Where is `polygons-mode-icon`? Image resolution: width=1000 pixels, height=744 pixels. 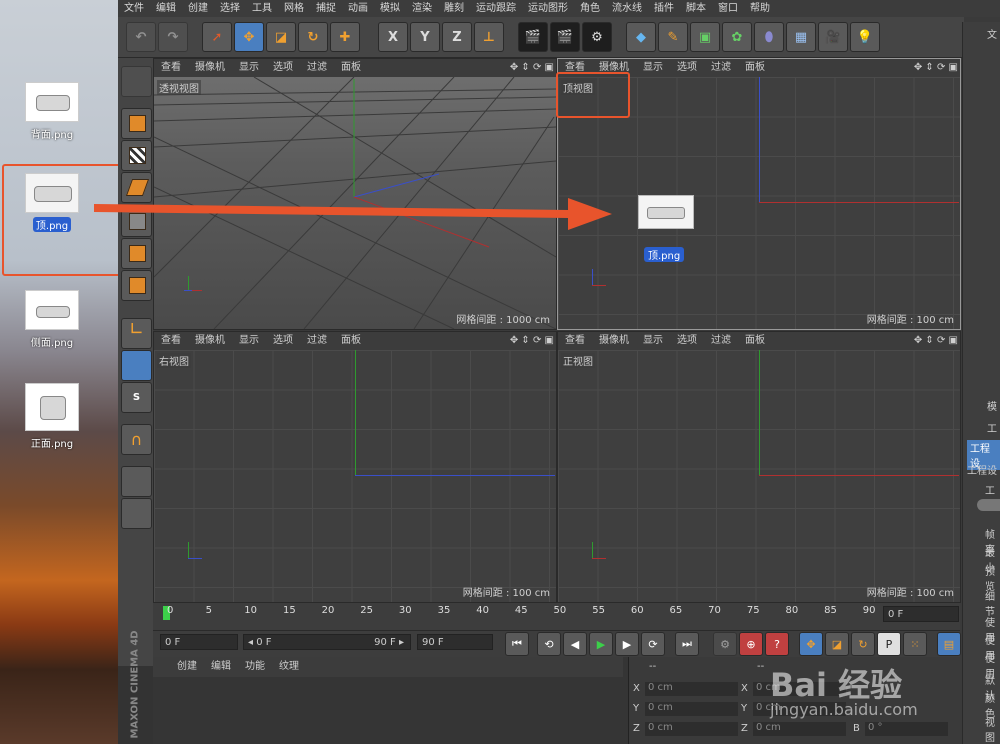
polygons-mode-icon is located at coordinates (136, 285).